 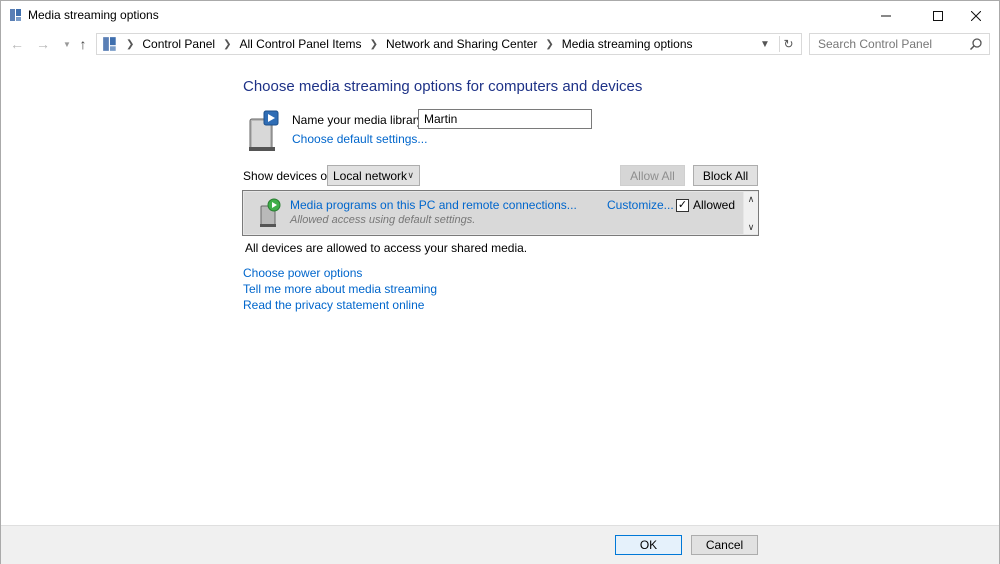 I want to click on show-devices-select: Local network ∨, so click(x=373, y=175).